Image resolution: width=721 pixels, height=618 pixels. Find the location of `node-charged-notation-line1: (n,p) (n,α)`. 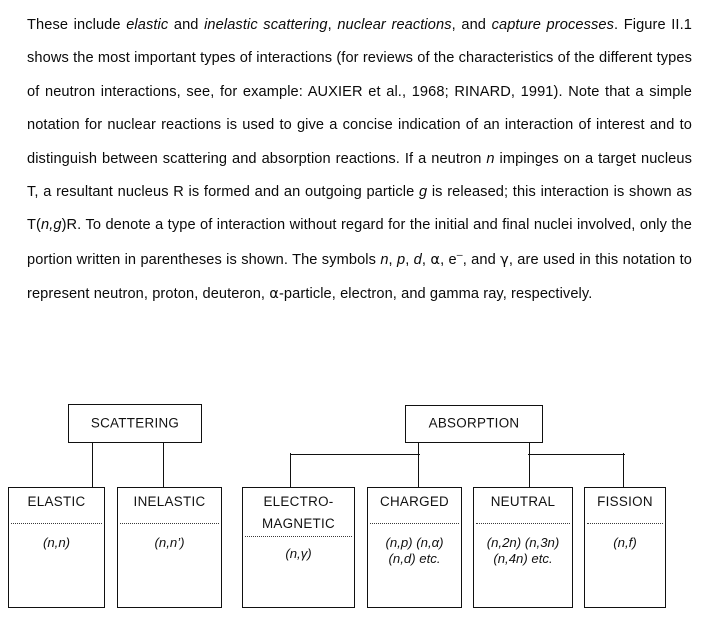

node-charged-notation-line1: (n,p) (n,α) is located at coordinates (414, 542).